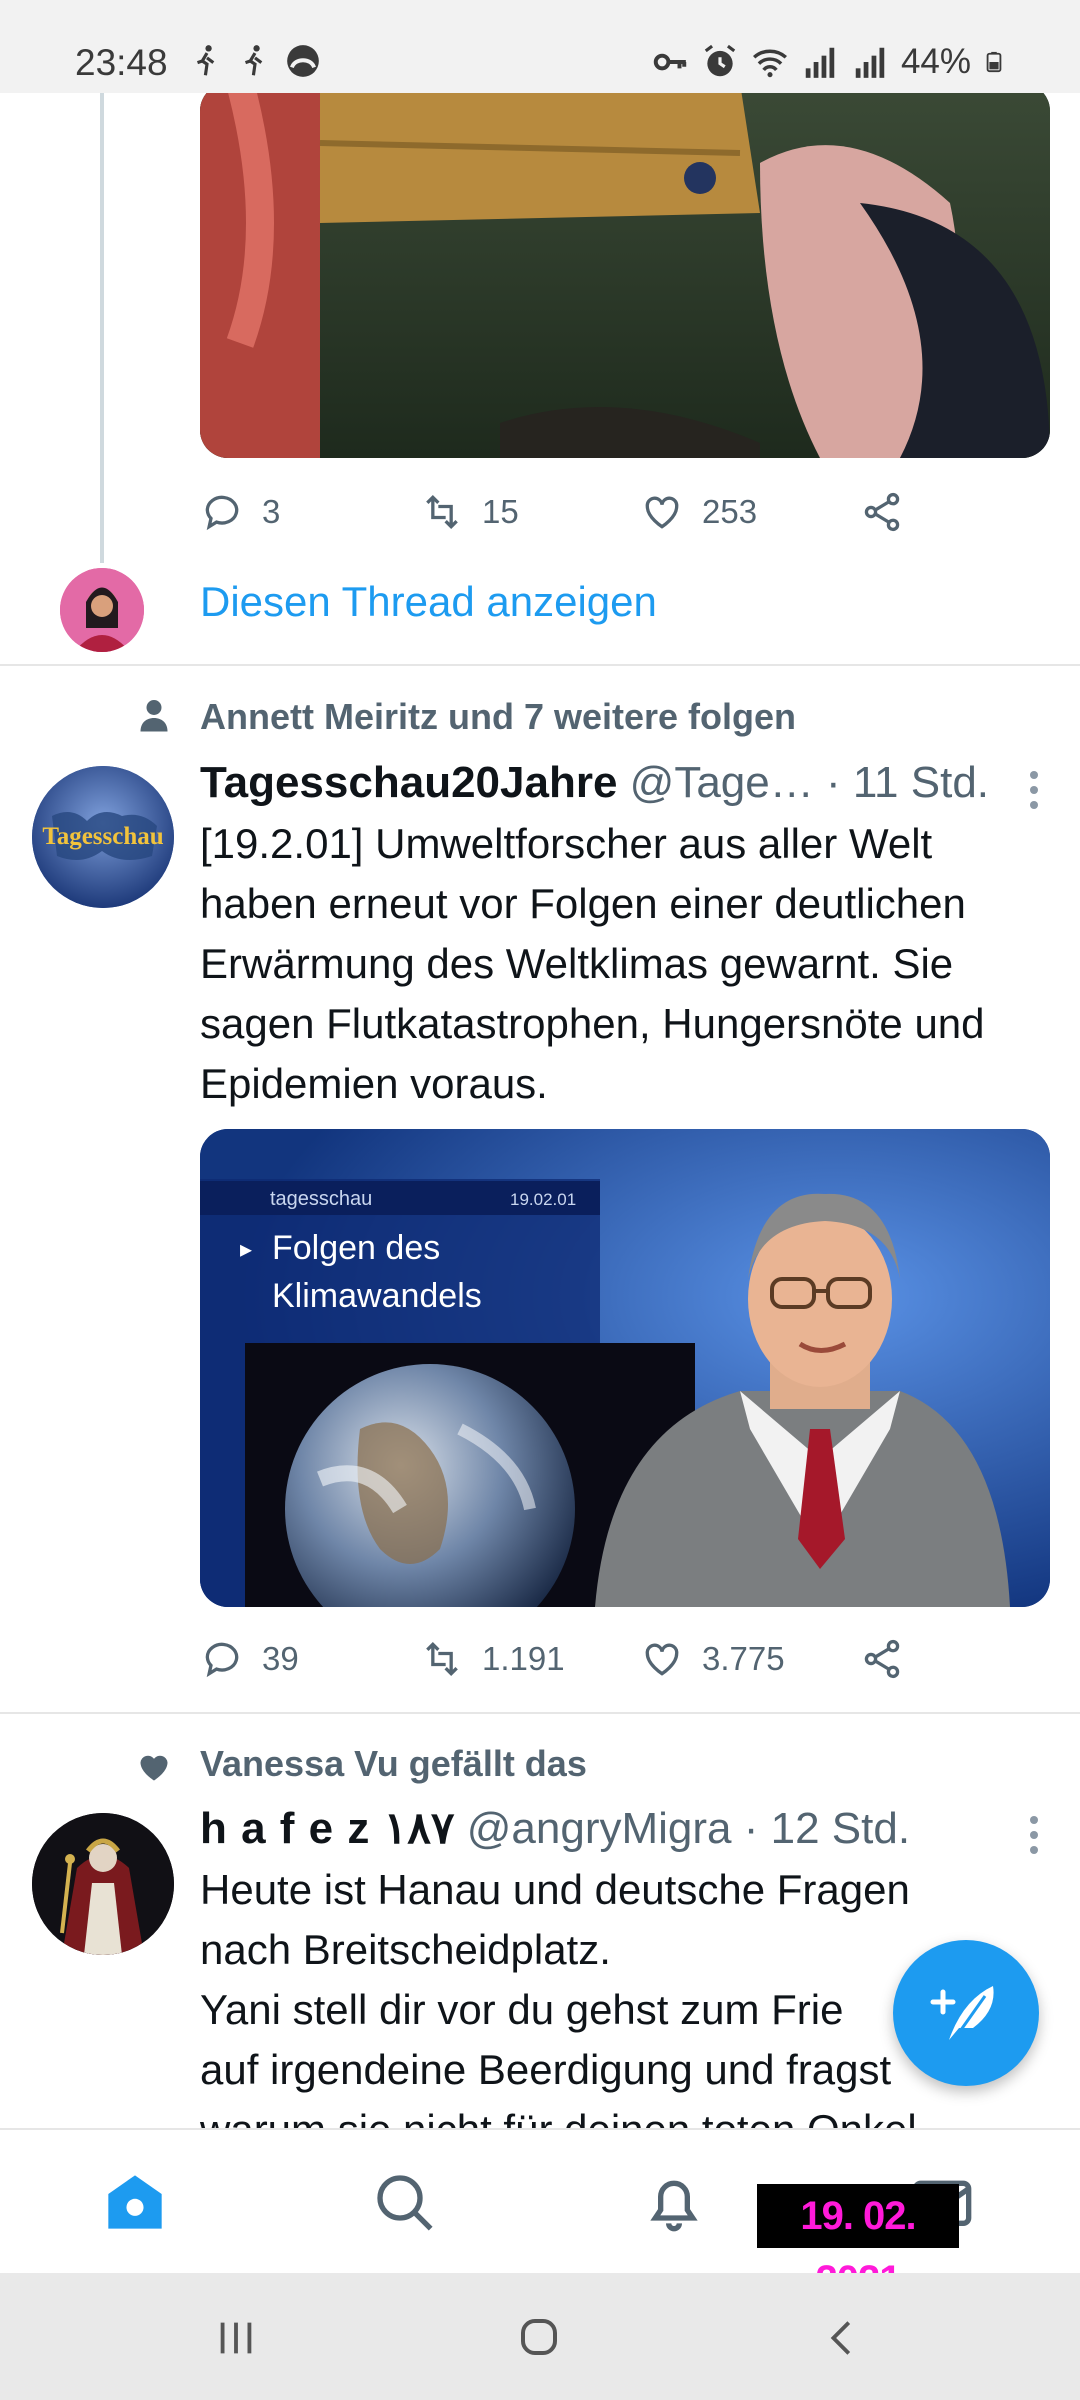 The height and width of the screenshot is (2400, 1080). I want to click on battery-percent: 44%, so click(935, 61).